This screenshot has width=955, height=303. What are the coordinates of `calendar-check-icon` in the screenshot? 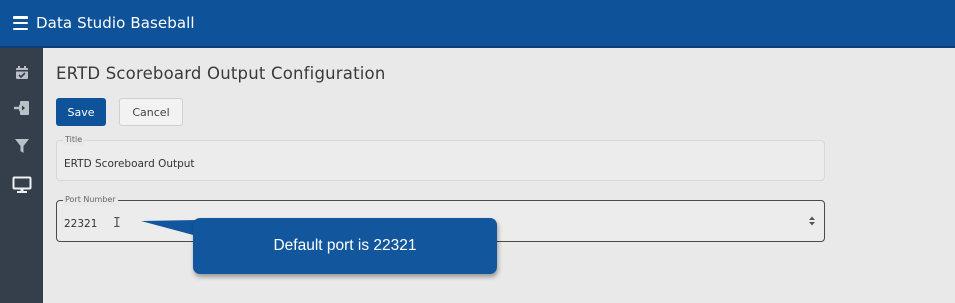 It's located at (21, 72).